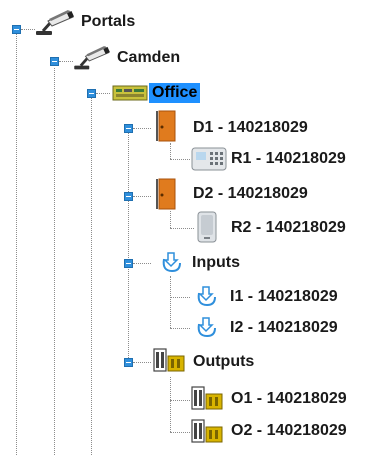 Image resolution: width=380 pixels, height=455 pixels. Describe the element at coordinates (289, 431) in the screenshot. I see `tree-node-label: O2 - 140218029` at that location.